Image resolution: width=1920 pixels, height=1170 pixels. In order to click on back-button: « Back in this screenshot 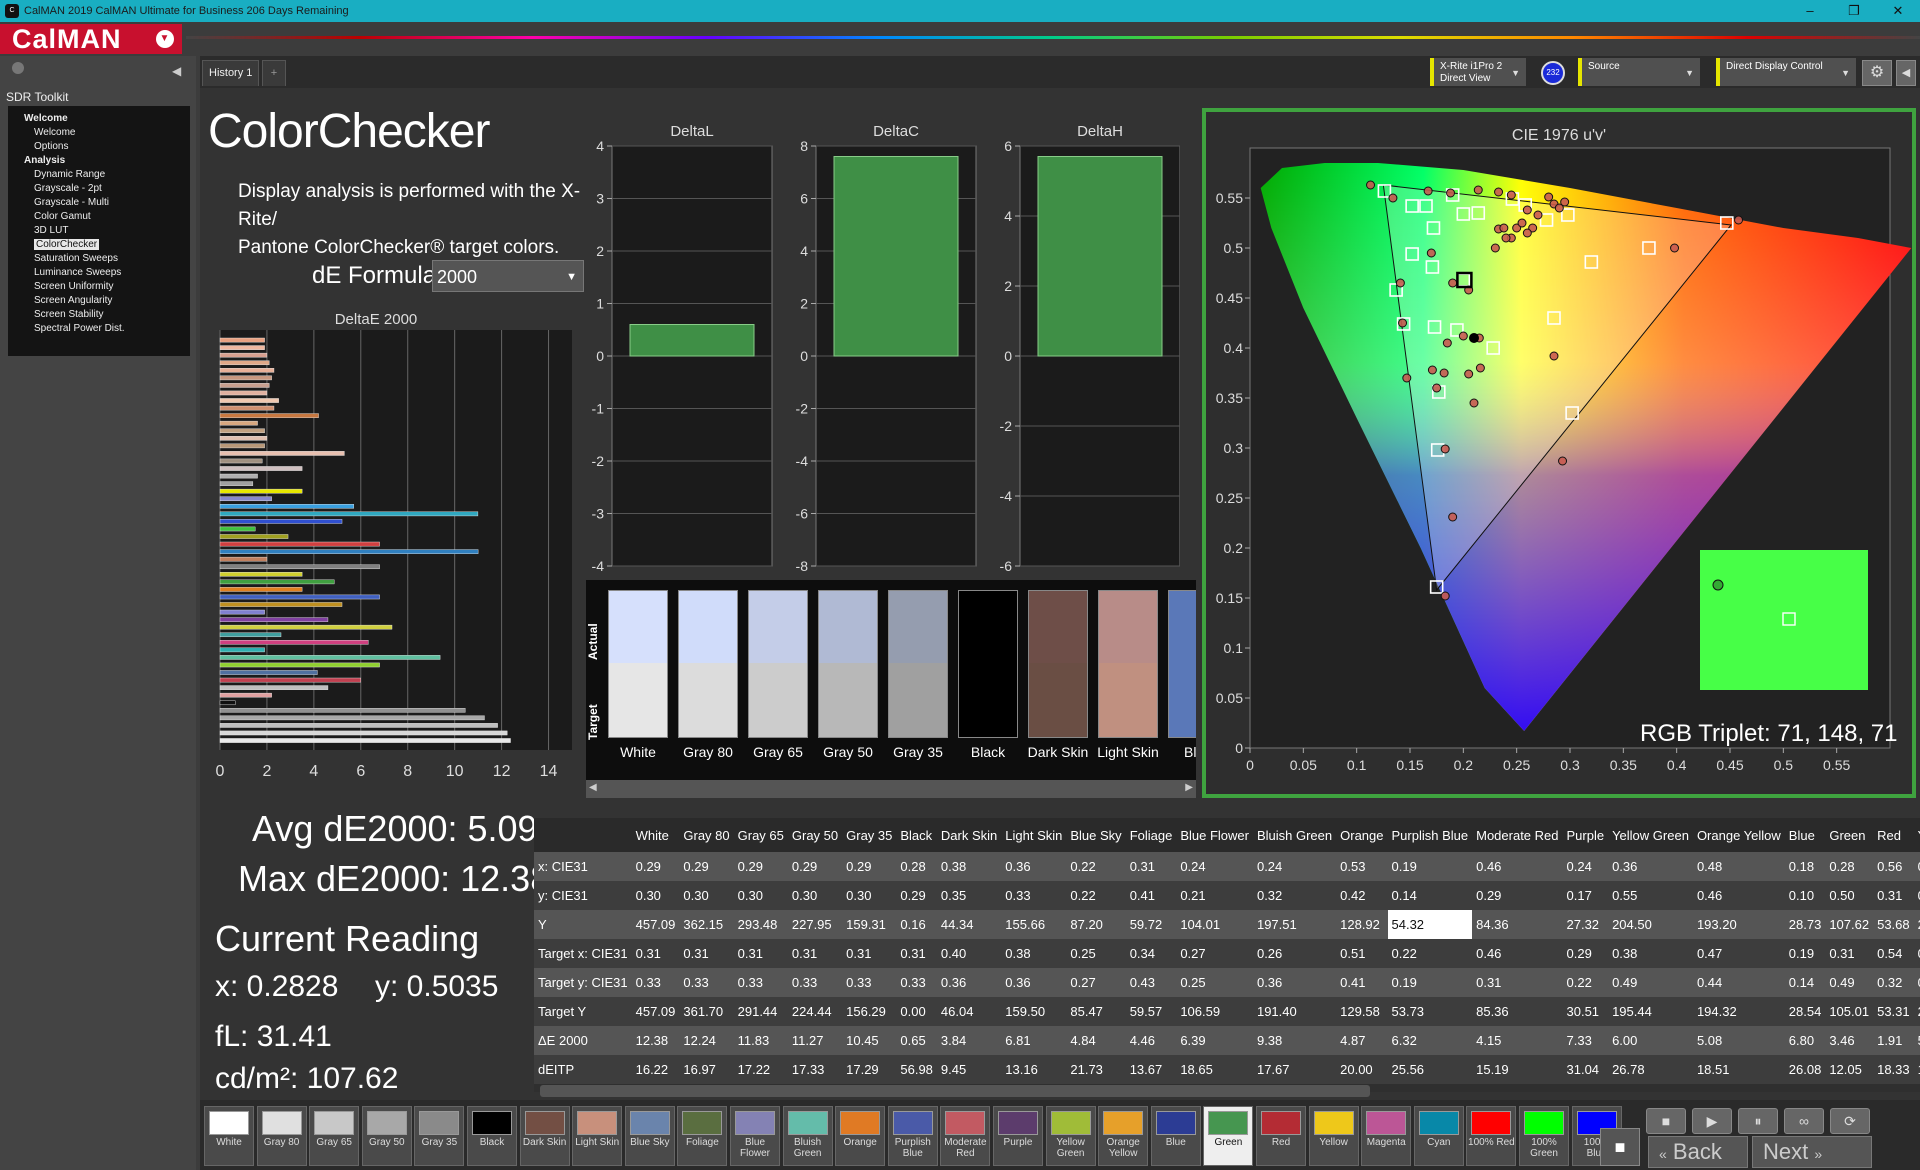, I will do `click(1698, 1152)`.